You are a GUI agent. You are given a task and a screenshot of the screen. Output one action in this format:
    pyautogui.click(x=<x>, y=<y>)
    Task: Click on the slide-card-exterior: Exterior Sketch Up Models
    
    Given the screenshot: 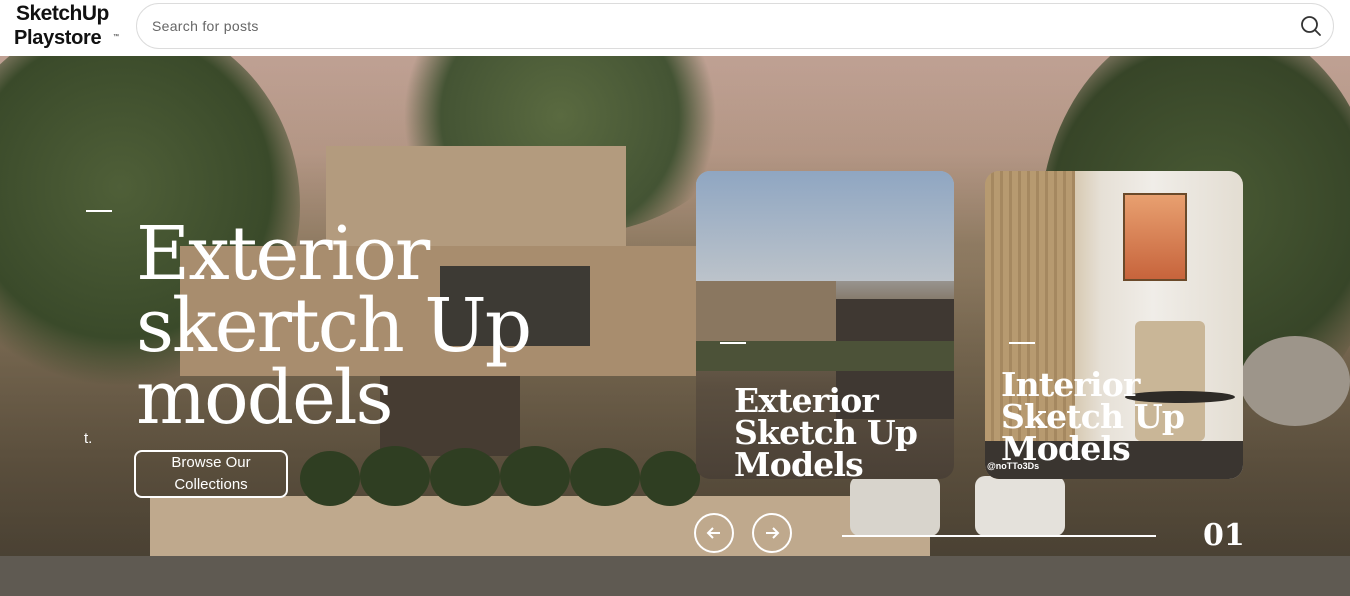 What is the action you would take?
    pyautogui.click(x=825, y=325)
    